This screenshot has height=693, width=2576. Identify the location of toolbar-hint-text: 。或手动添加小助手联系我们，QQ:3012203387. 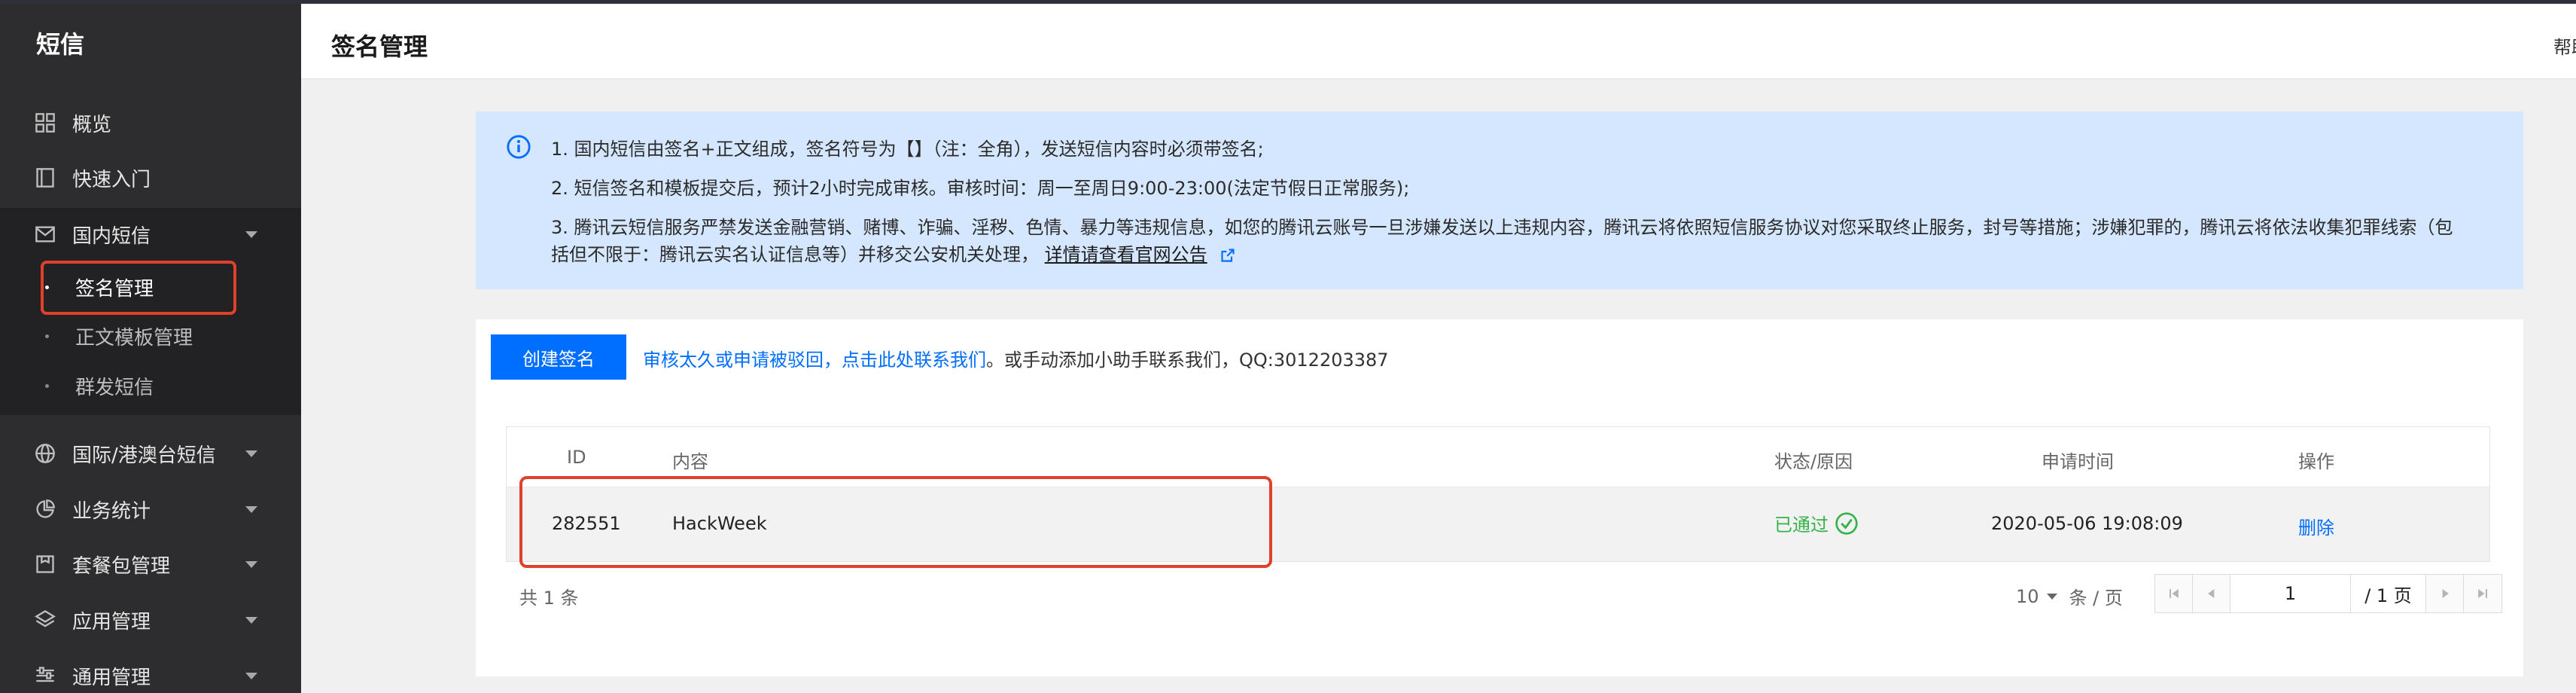
(1187, 361).